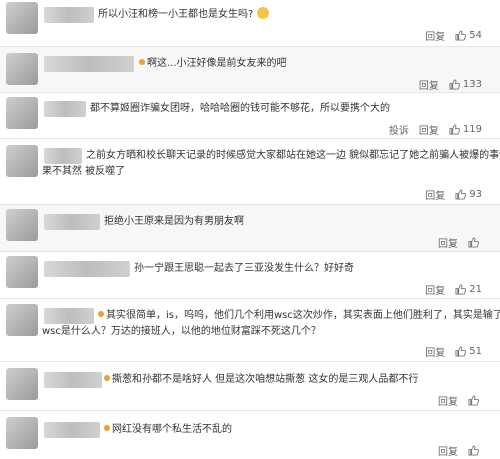 The height and width of the screenshot is (459, 500). I want to click on like-button: 133, so click(465, 84).